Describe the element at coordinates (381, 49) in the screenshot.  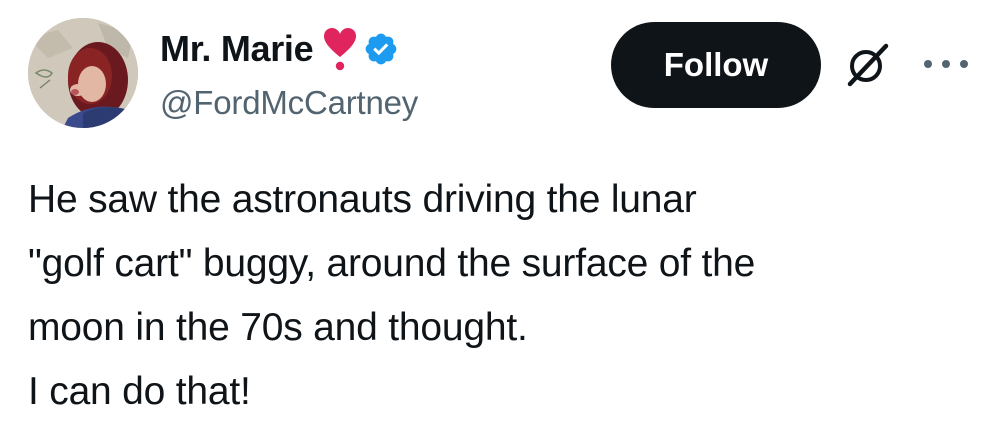
I see `verified-badge-icon` at that location.